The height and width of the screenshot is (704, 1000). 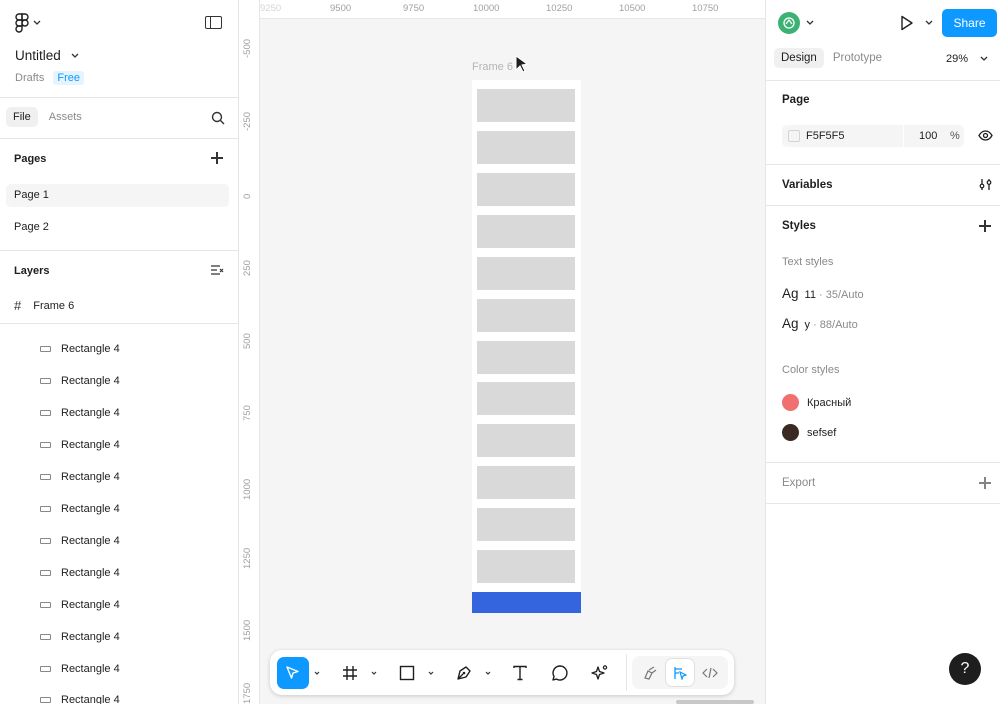 I want to click on ruler-tick: 0, so click(x=247, y=196).